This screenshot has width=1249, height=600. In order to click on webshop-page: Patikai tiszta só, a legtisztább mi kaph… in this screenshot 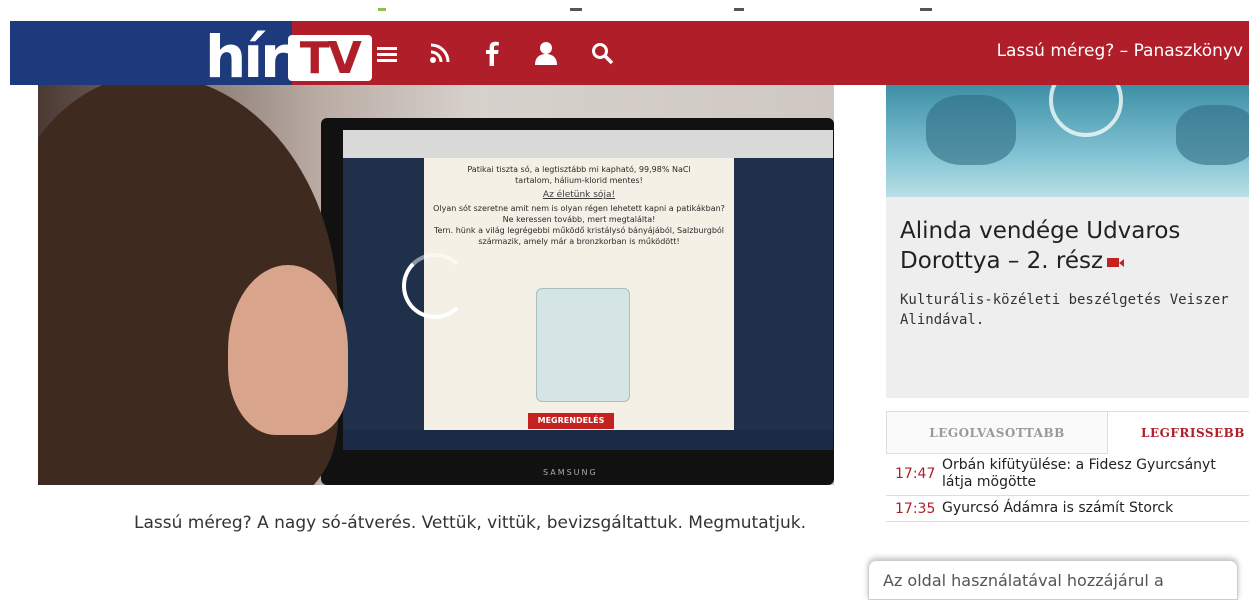, I will do `click(579, 304)`.